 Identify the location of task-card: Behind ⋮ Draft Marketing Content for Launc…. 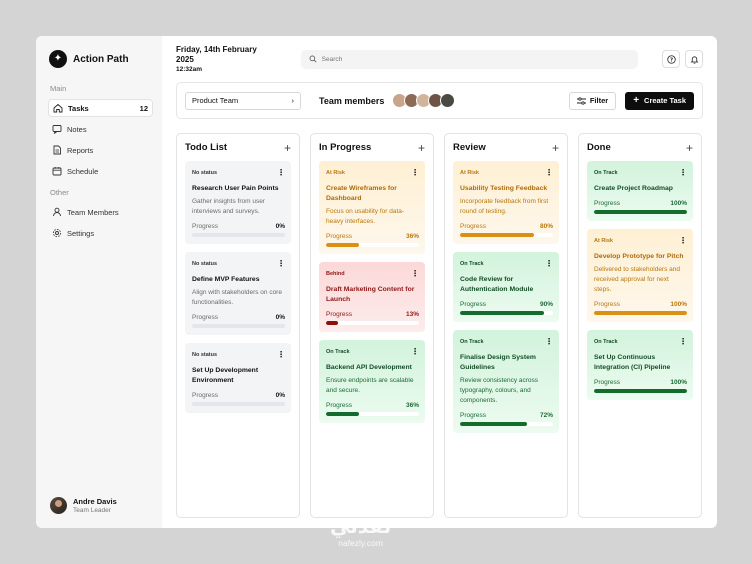
(372, 297).